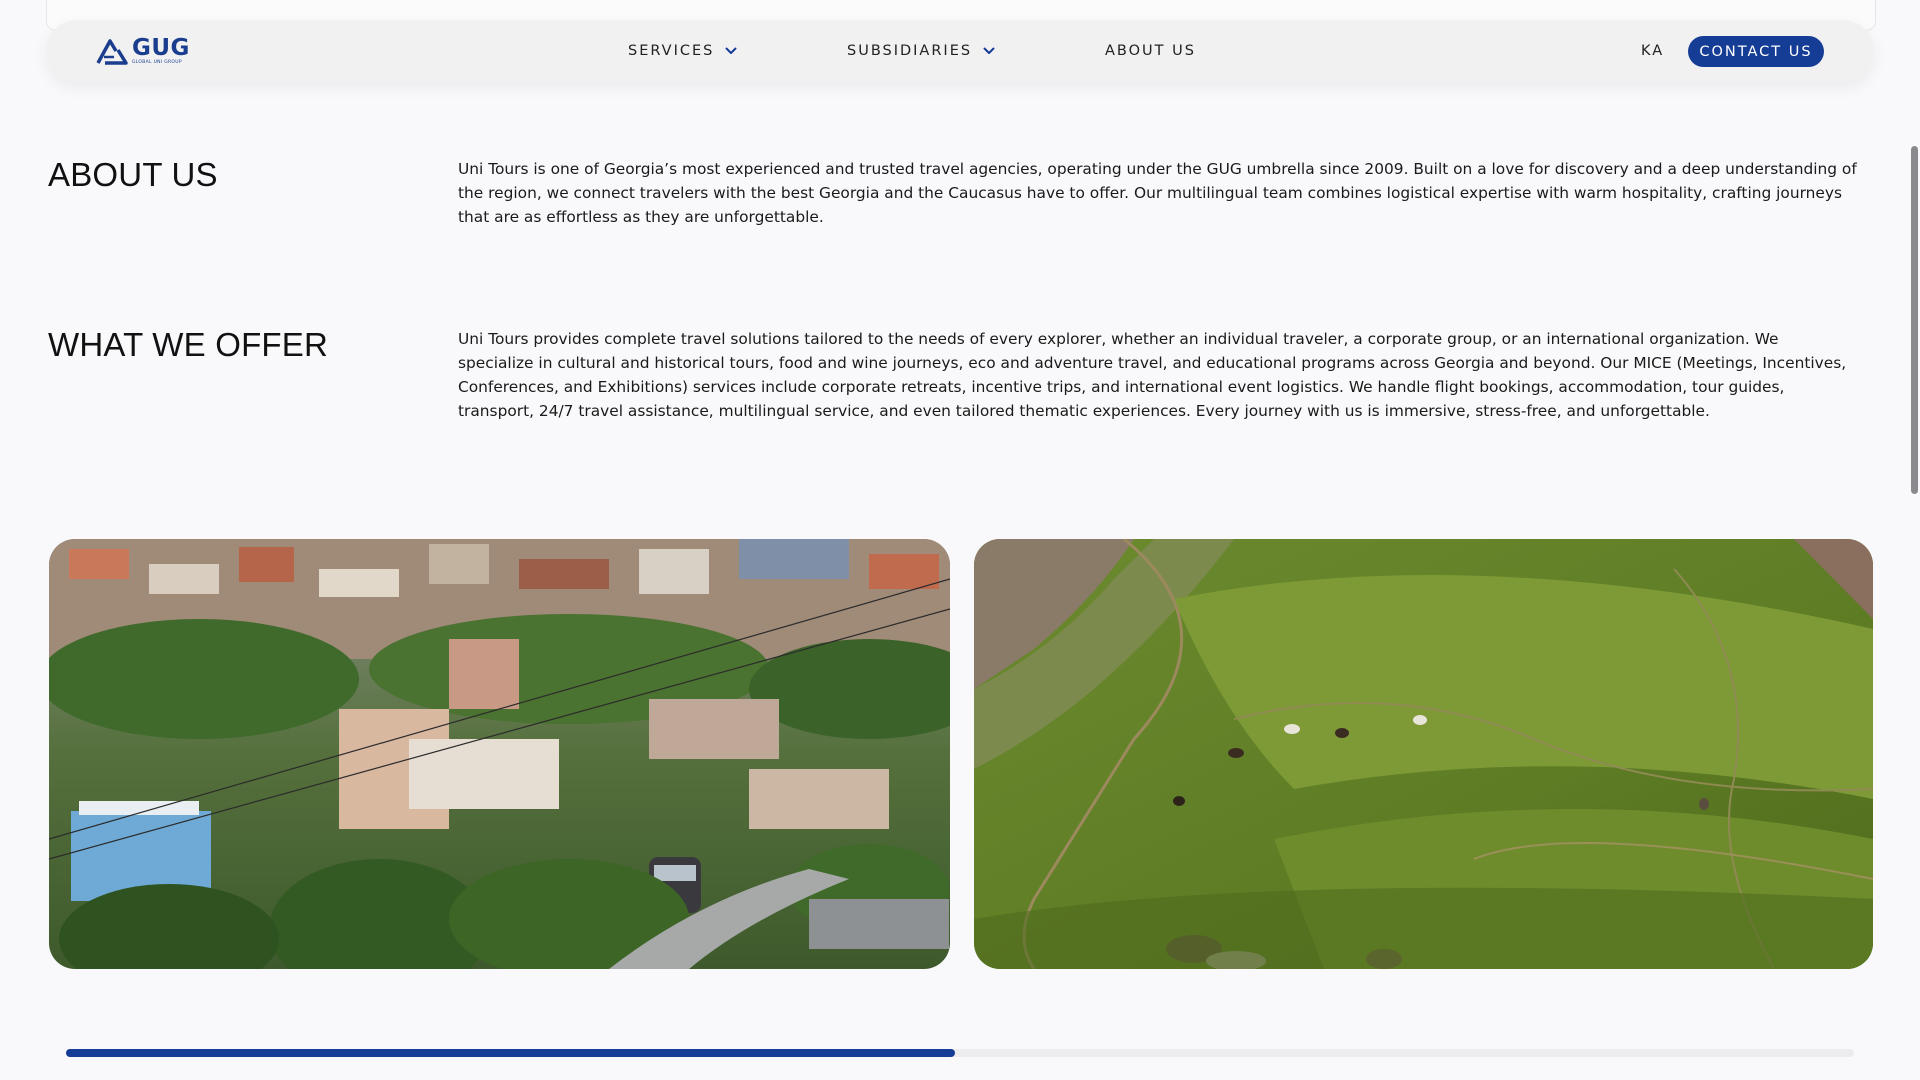 The height and width of the screenshot is (1080, 1920). What do you see at coordinates (133, 174) in the screenshot?
I see `about-title: ABOUT US` at bounding box center [133, 174].